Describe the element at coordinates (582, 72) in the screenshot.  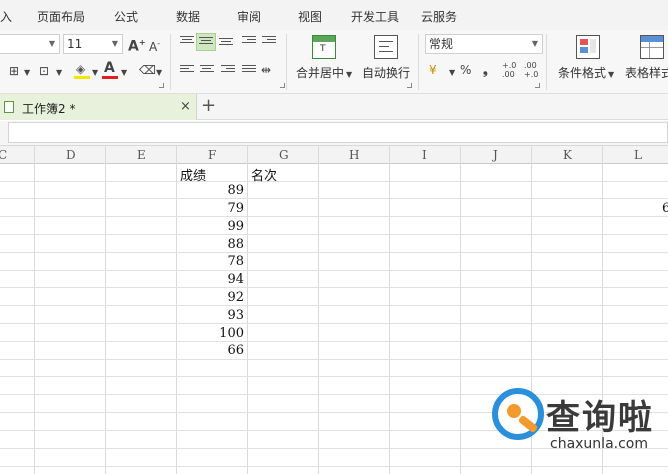
I see `conditional-format-label: 条件格式` at that location.